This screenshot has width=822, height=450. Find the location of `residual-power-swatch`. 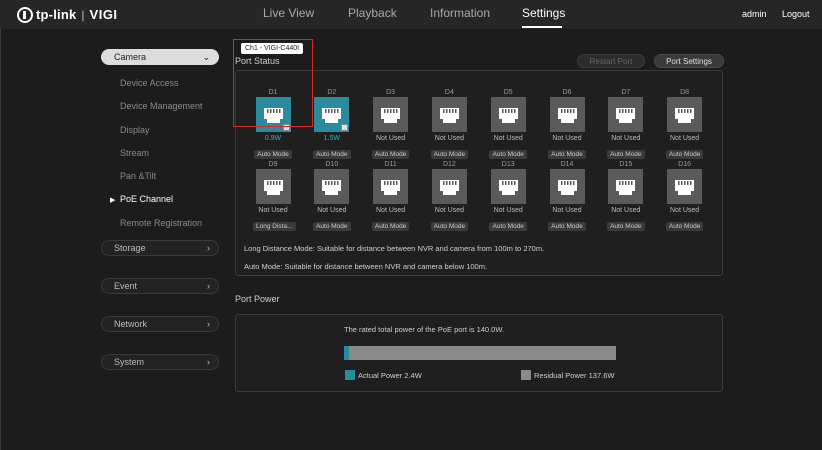

residual-power-swatch is located at coordinates (526, 375).